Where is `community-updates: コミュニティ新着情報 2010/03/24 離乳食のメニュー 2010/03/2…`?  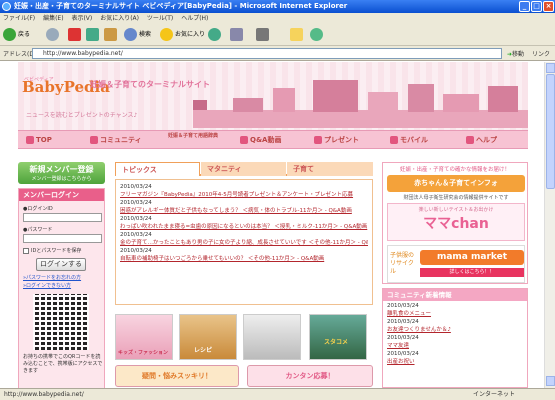 community-updates: コミュニティ新着情報 2010/03/24 離乳食のメニュー 2010/03/2… is located at coordinates (455, 338).